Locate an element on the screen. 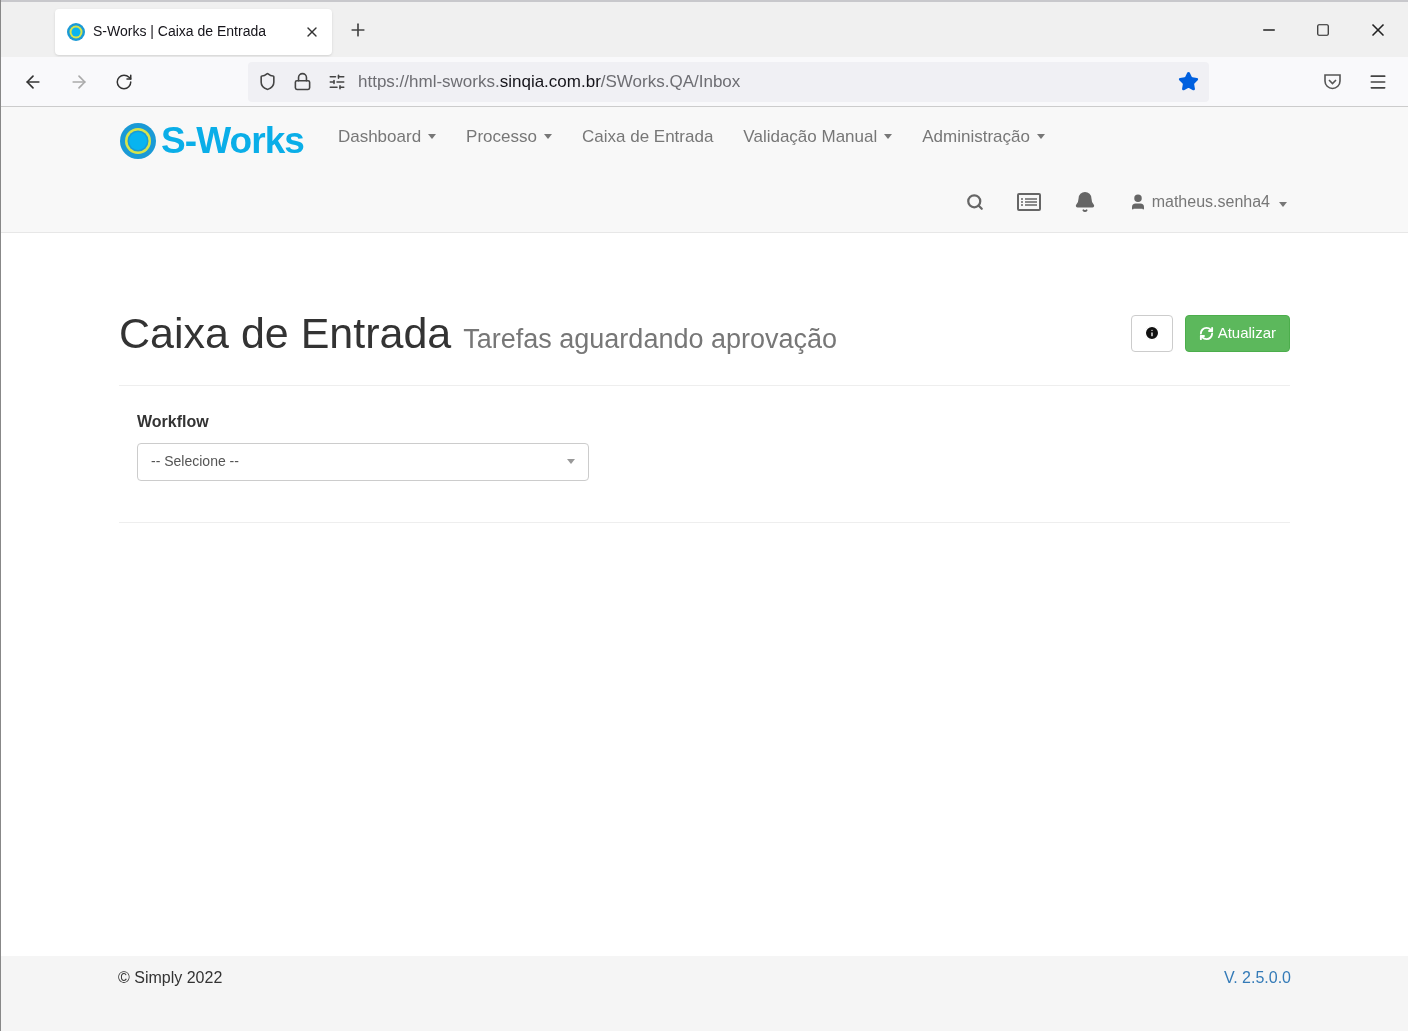 This screenshot has width=1408, height=1031. reload-icon is located at coordinates (124, 81).